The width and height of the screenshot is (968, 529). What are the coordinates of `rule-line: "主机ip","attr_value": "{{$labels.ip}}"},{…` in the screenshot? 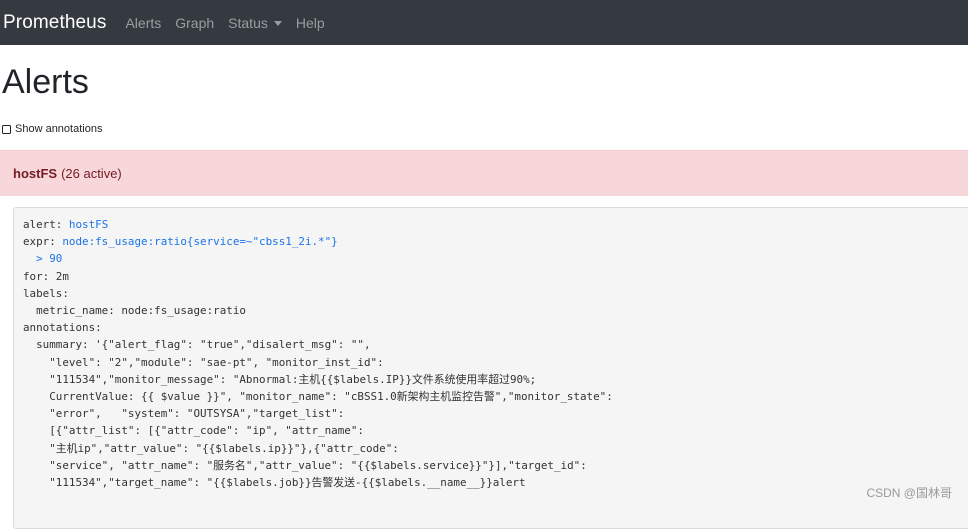 It's located at (211, 448).